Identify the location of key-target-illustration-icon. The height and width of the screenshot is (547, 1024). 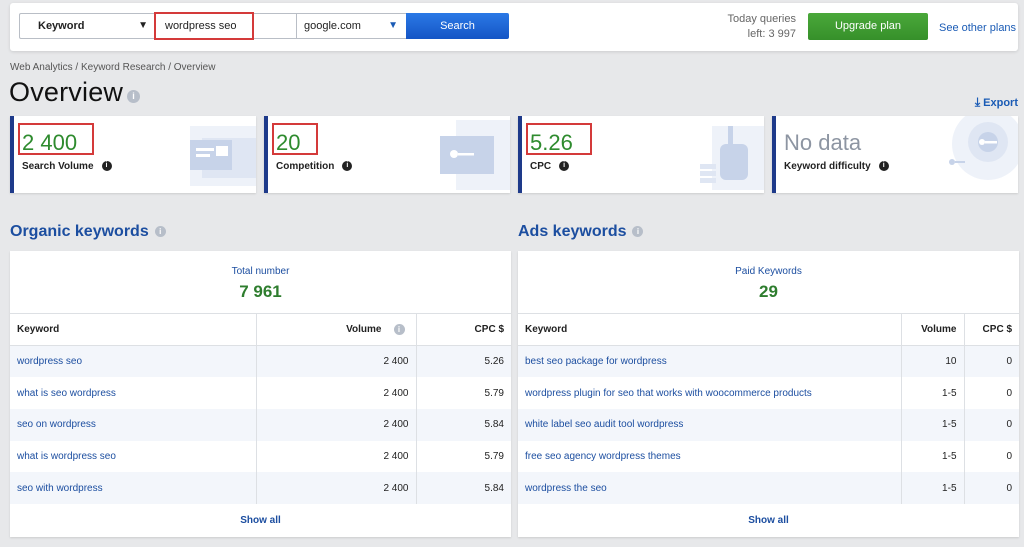
(983, 148).